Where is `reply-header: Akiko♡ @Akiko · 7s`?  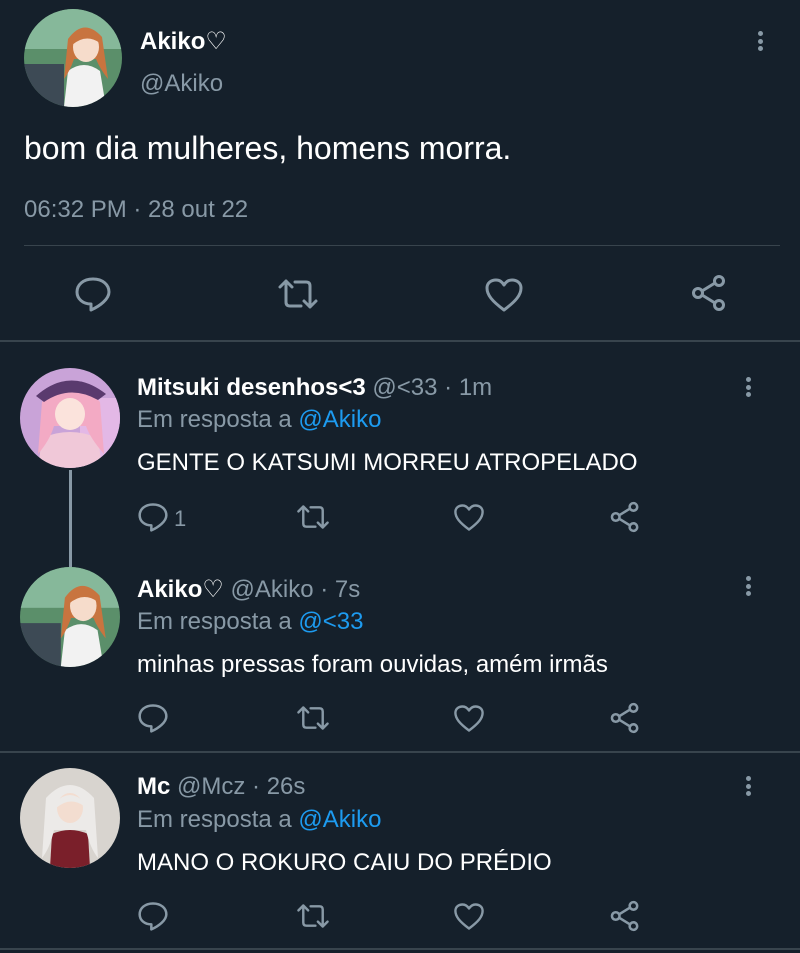
reply-header: Akiko♡ @Akiko · 7s is located at coordinates (248, 589).